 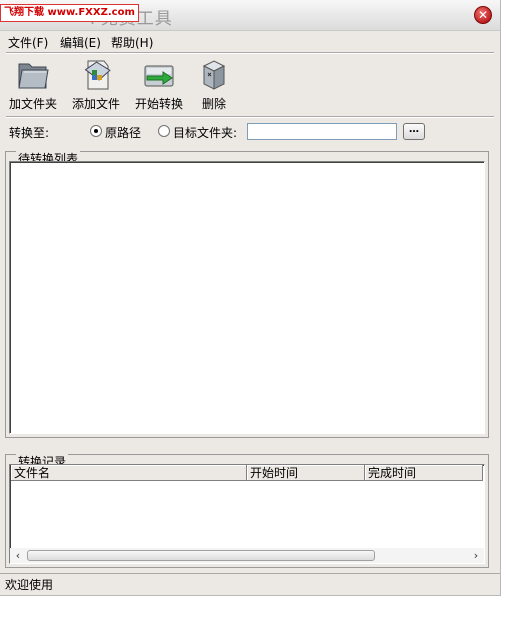 What do you see at coordinates (129, 473) in the screenshot?
I see `column-filename: 文件名` at bounding box center [129, 473].